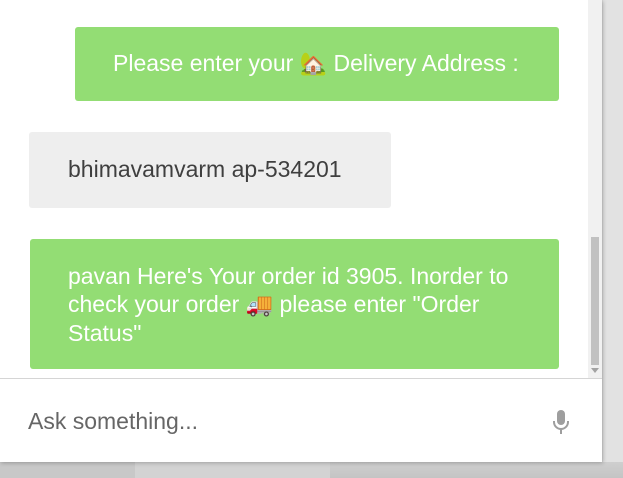  I want to click on bot-message: Please enter your 🏡 Delivery Address :, so click(317, 64).